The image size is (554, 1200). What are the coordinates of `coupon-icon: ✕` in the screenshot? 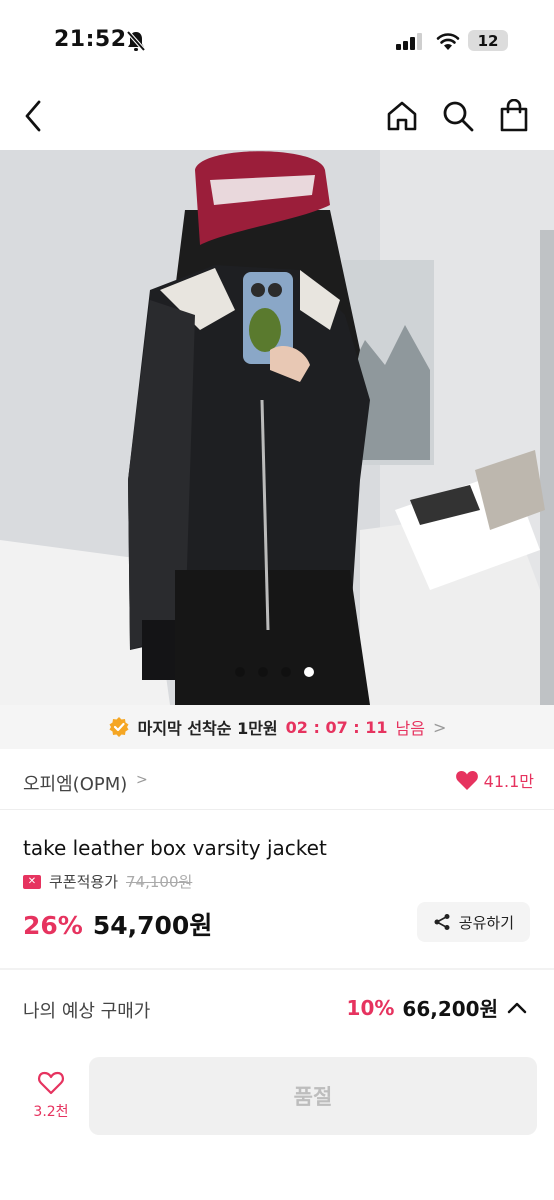 It's located at (32, 881).